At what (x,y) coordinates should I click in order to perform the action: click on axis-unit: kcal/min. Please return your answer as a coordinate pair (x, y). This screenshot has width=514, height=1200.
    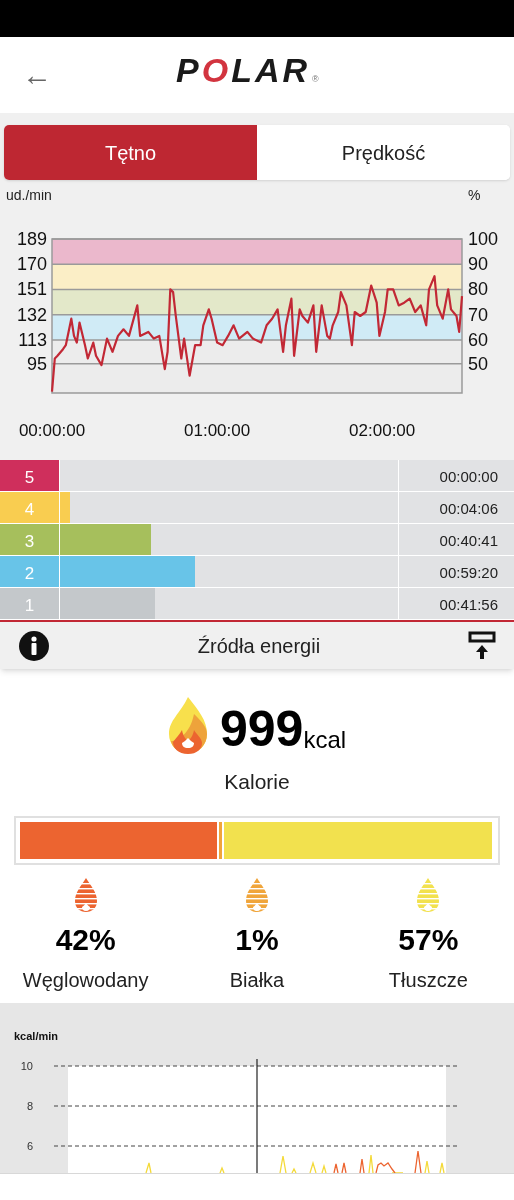
    Looking at the image, I should click on (36, 1036).